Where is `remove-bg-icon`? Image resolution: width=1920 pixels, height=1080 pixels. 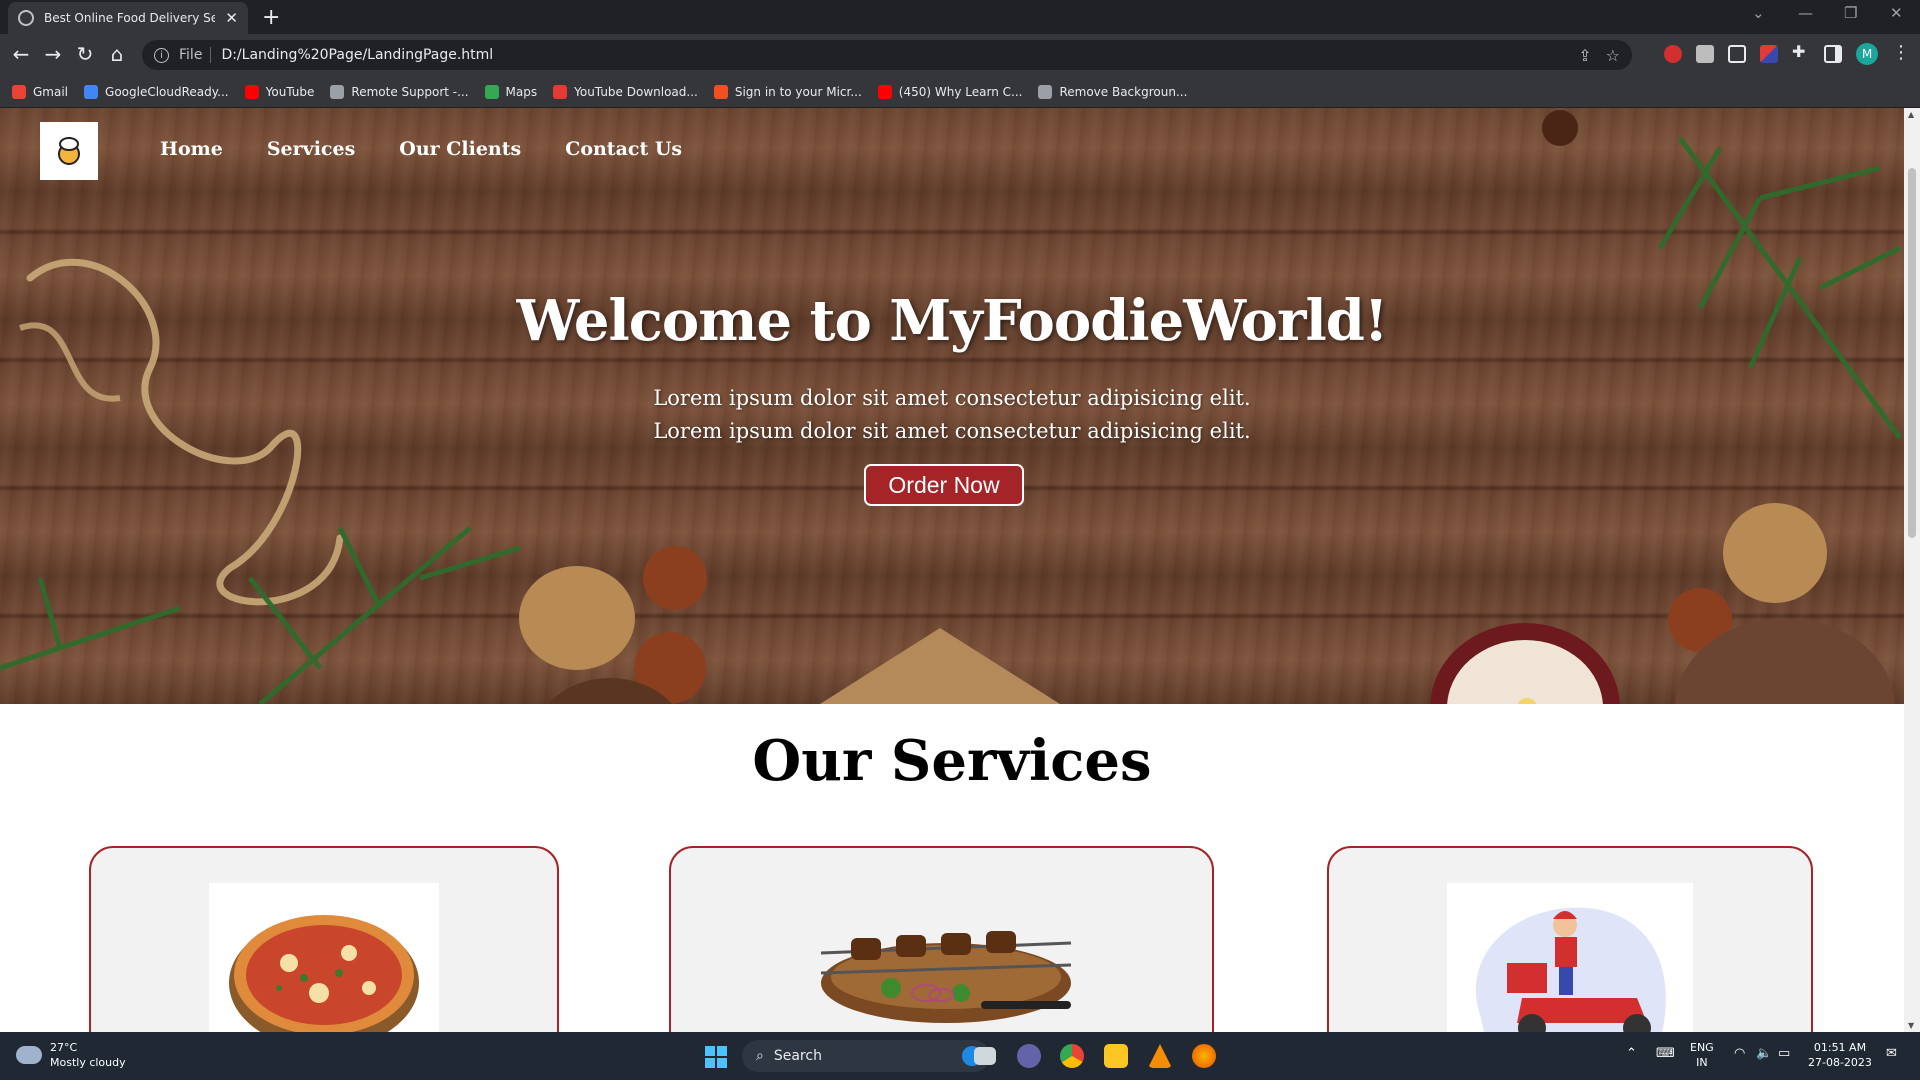
remove-bg-icon is located at coordinates (1045, 91).